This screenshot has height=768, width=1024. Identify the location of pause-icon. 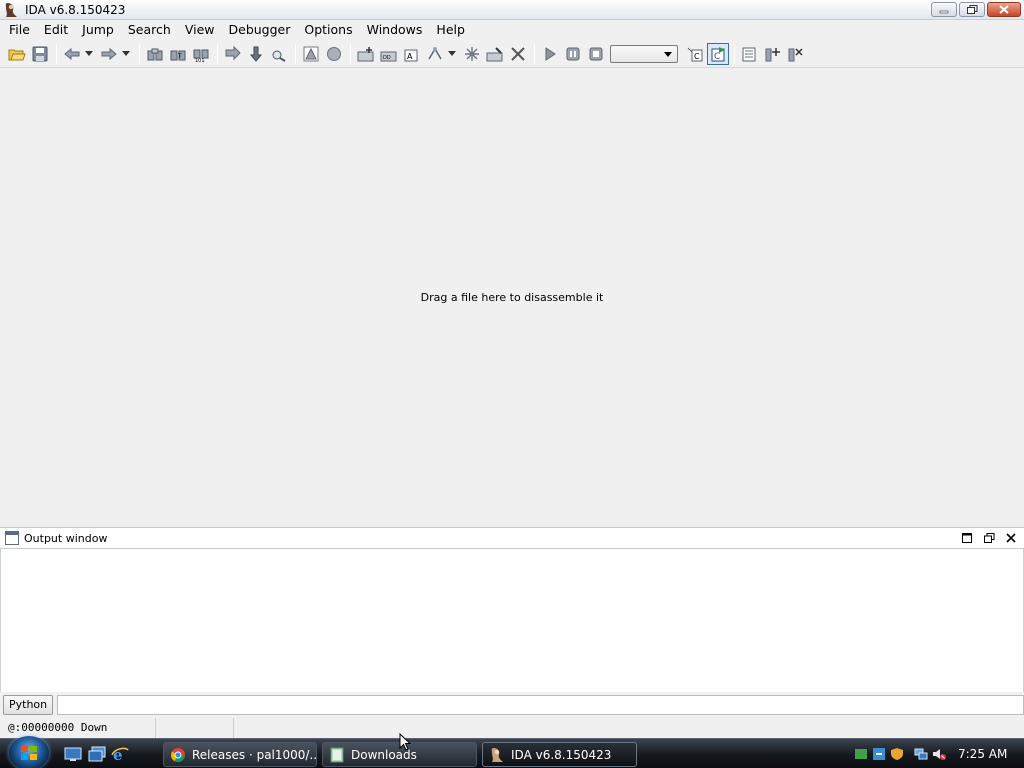
(573, 53).